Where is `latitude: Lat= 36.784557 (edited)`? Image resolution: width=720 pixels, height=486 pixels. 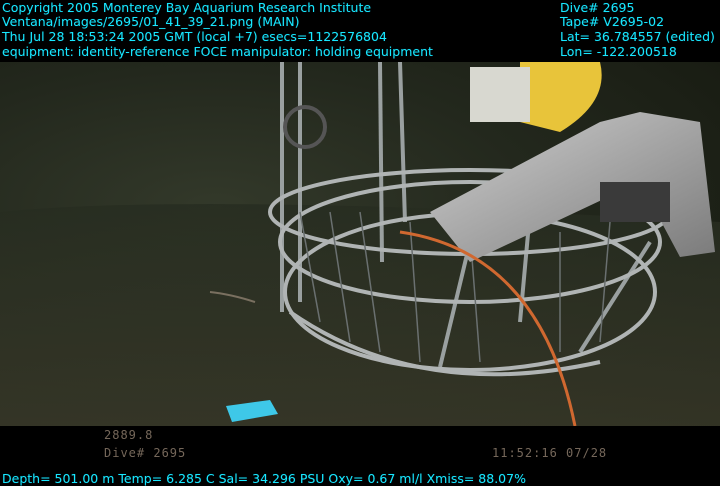 latitude: Lat= 36.784557 (edited) is located at coordinates (637, 36).